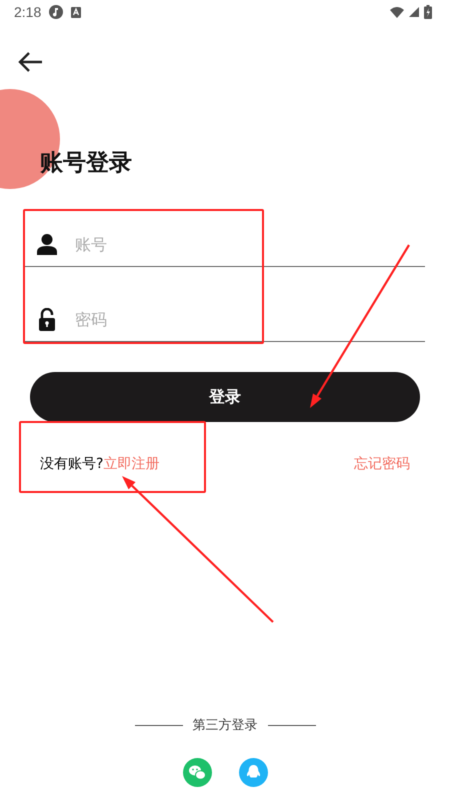 The width and height of the screenshot is (450, 800). Describe the element at coordinates (253, 772) in the screenshot. I see `penguin-icon` at that location.